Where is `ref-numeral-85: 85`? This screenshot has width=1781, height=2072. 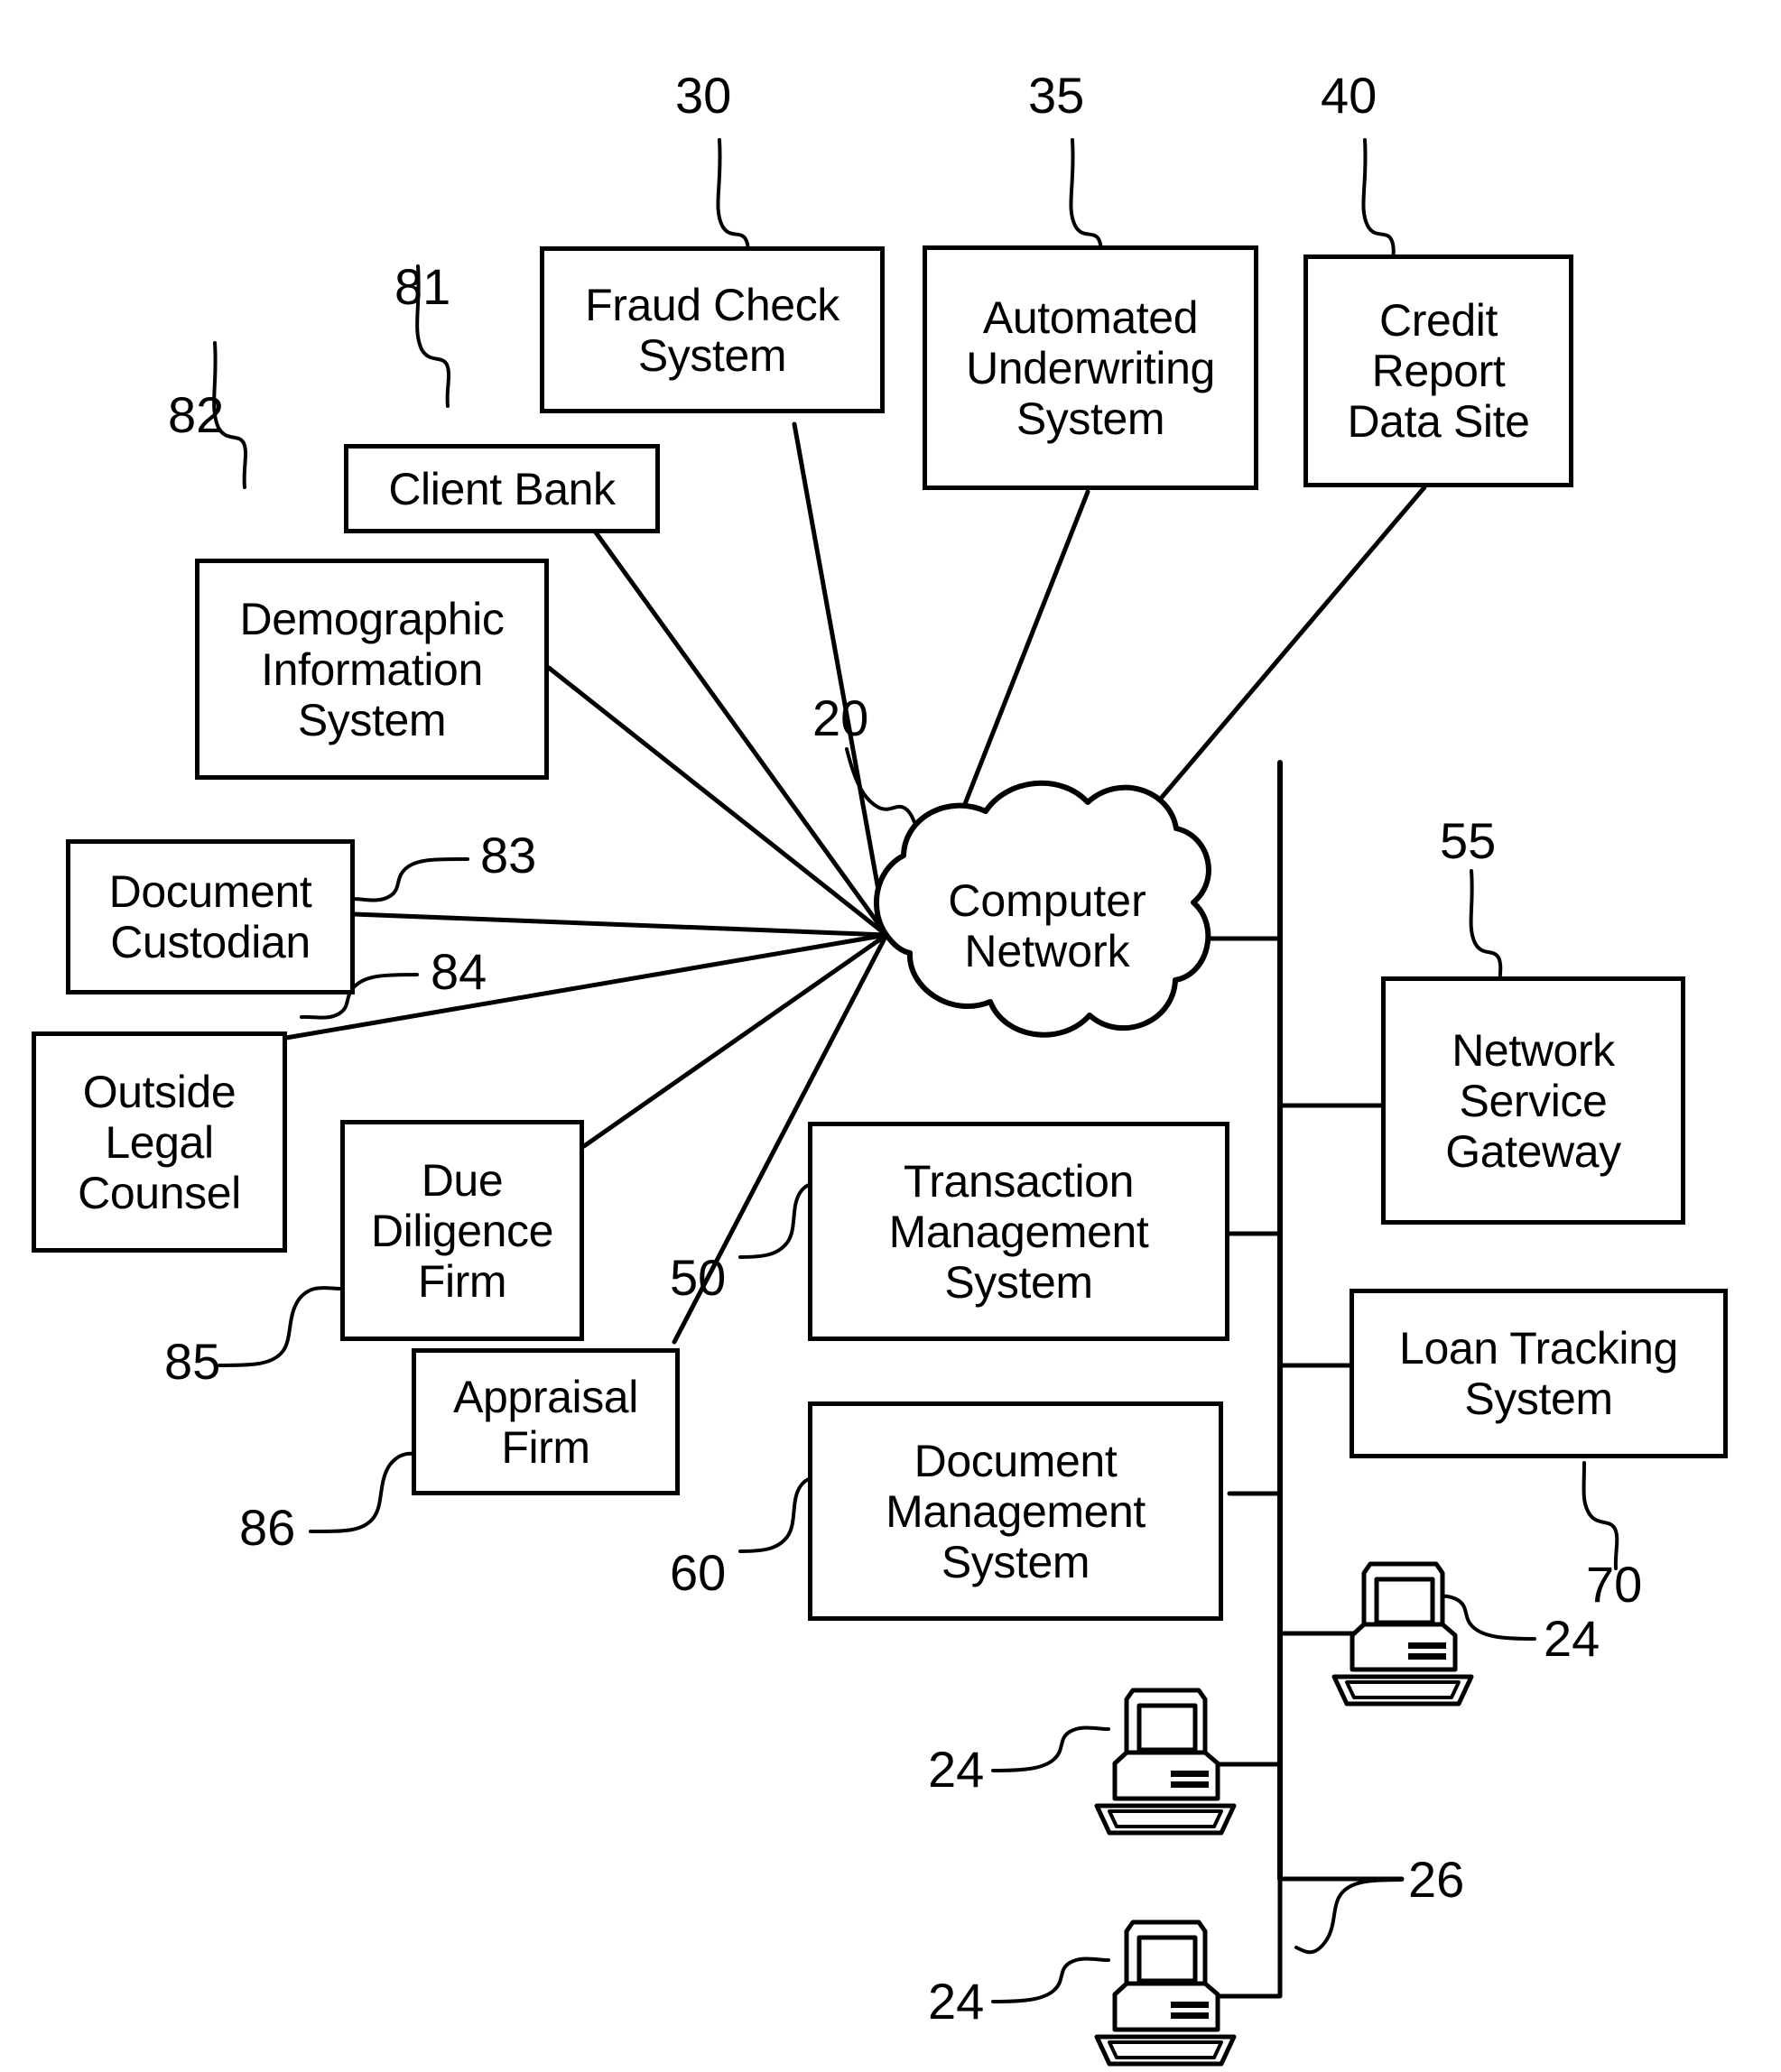
ref-numeral-85: 85 is located at coordinates (192, 1361).